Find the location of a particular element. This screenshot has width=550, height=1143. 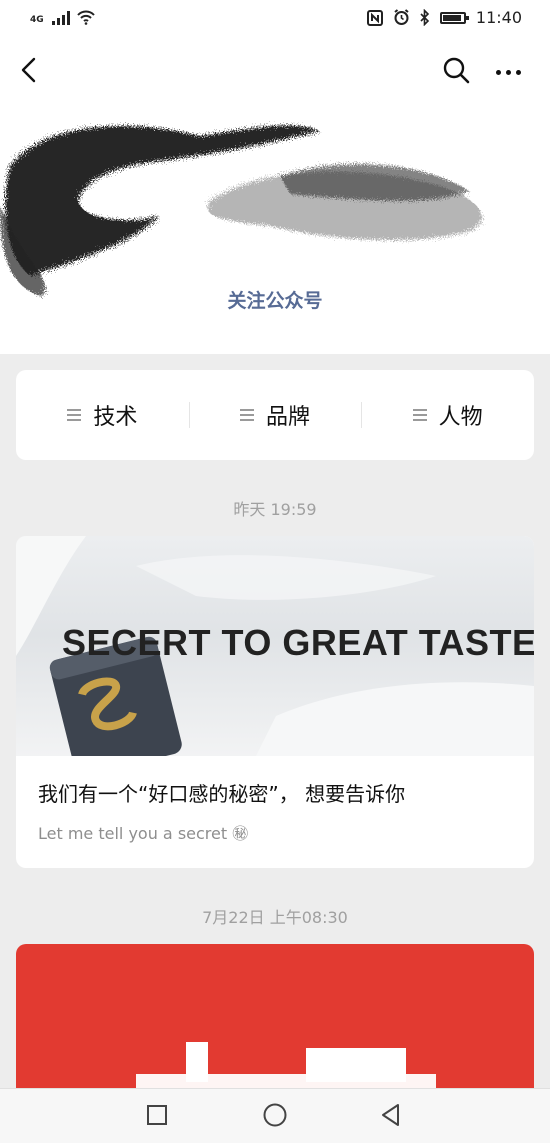

menu-item-label: 品牌 is located at coordinates (288, 417).